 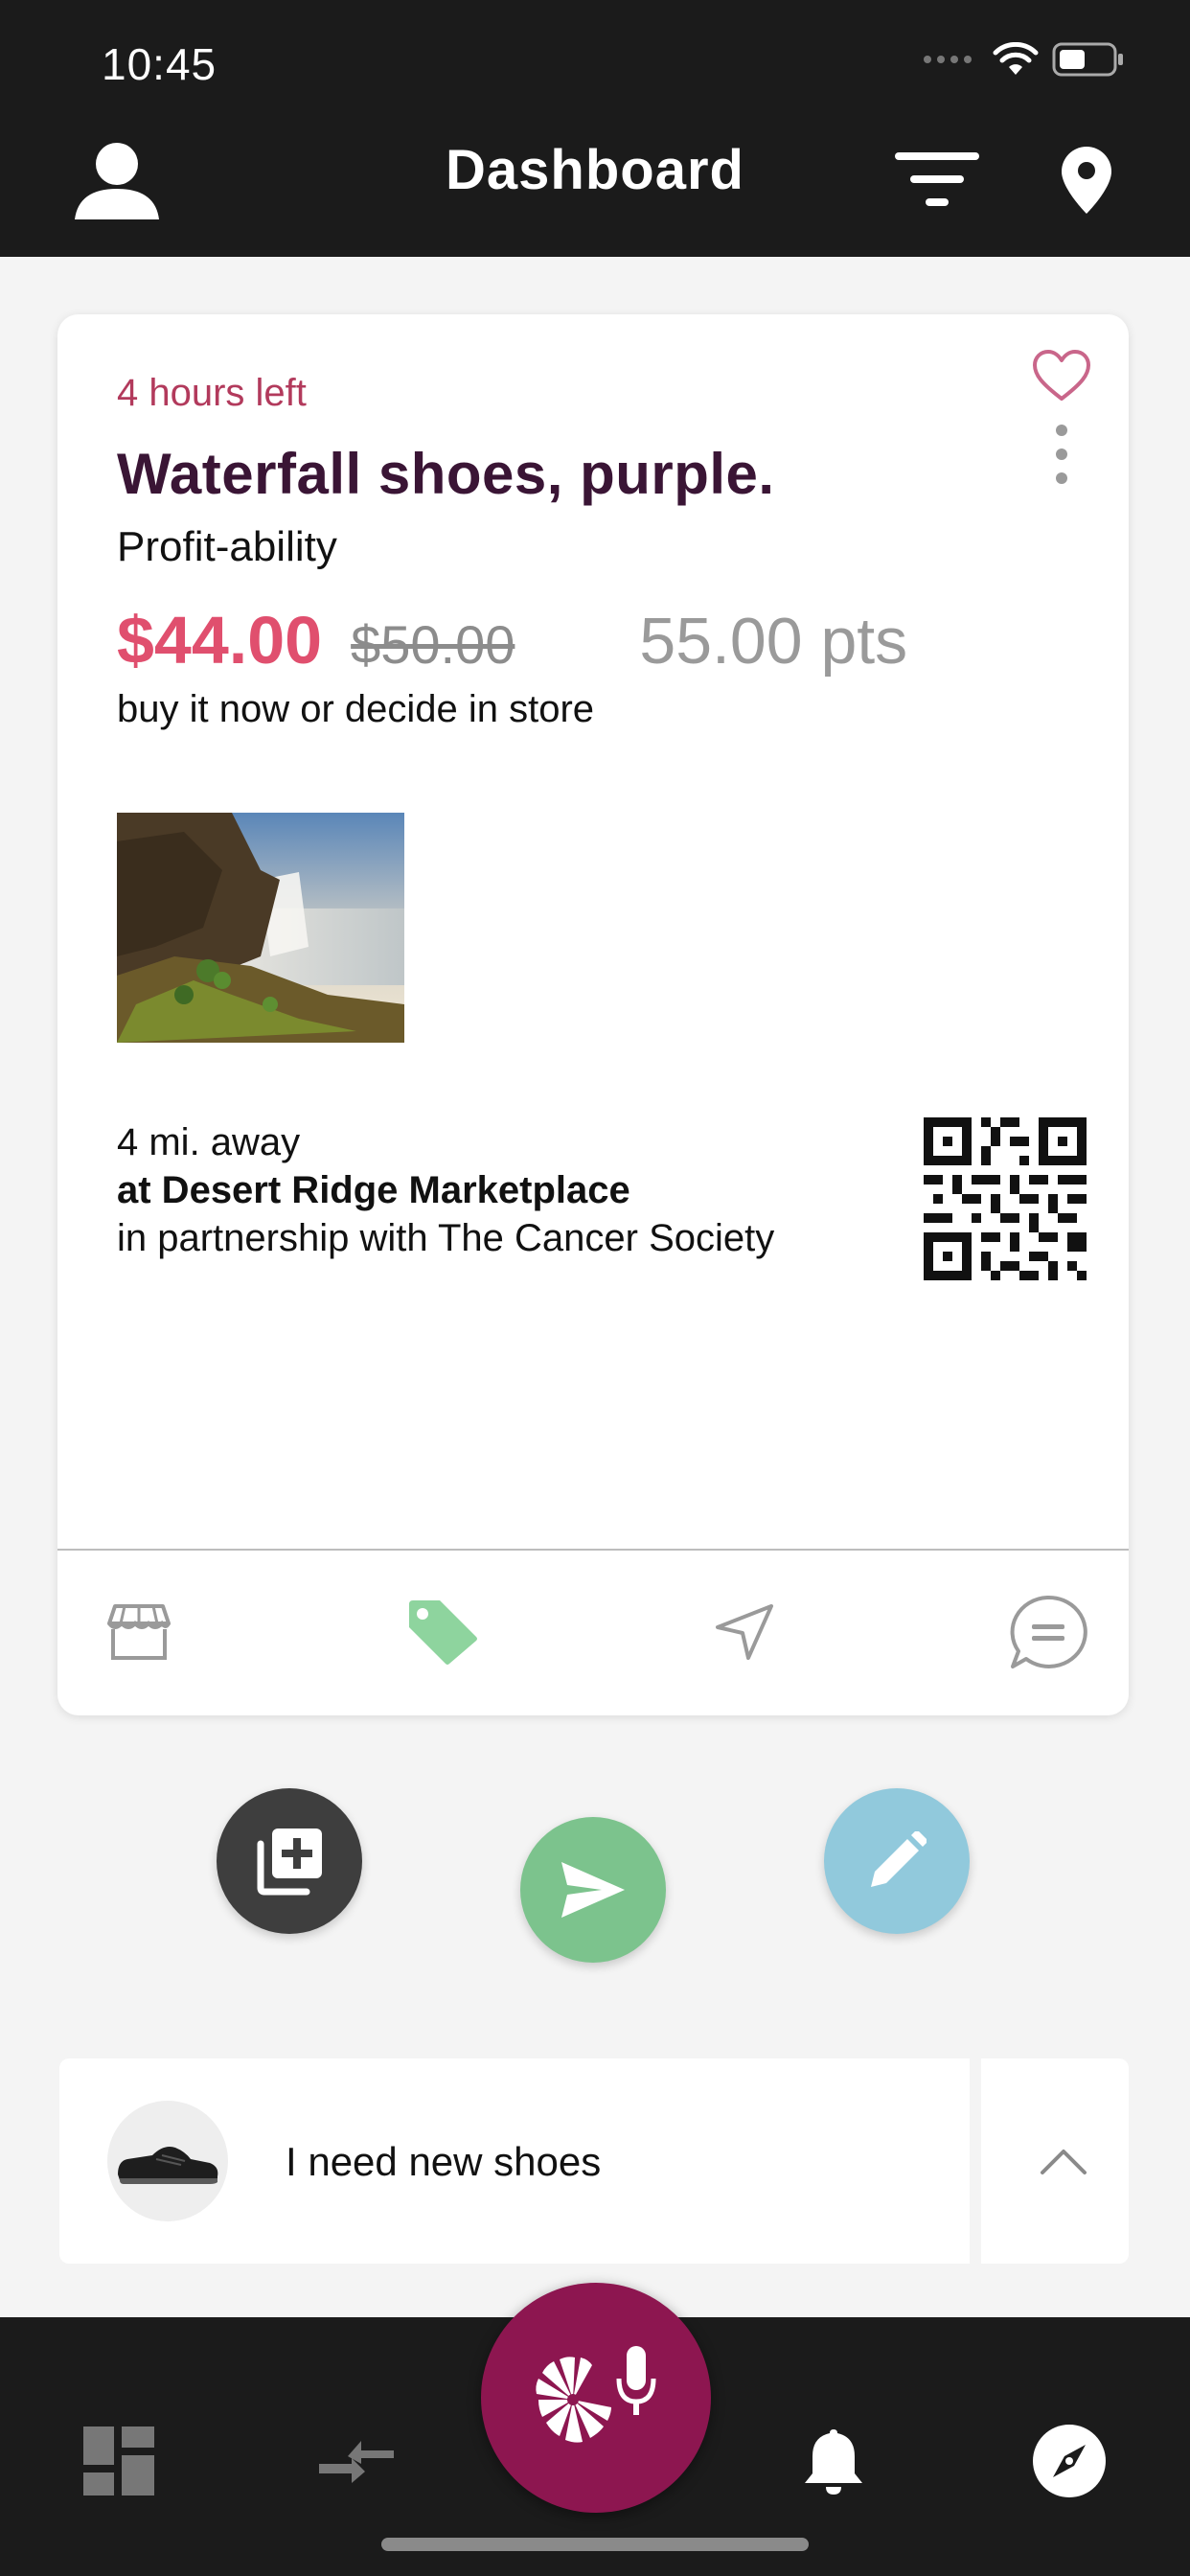 I want to click on tab-notifications, so click(x=834, y=2461).